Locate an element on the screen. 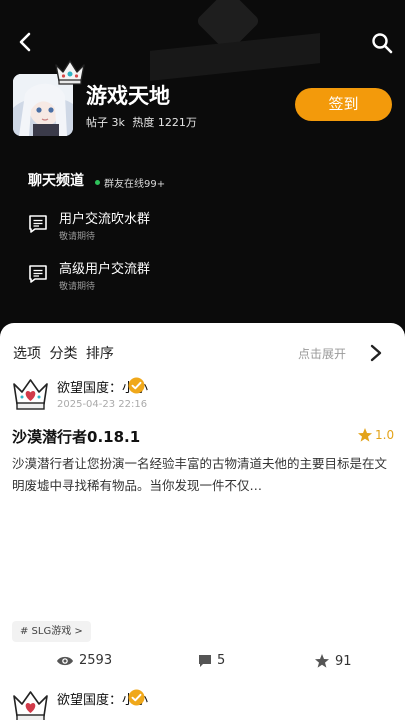 Image resolution: width=405 pixels, height=720 pixels. post-rating: 1.0 is located at coordinates (375, 435).